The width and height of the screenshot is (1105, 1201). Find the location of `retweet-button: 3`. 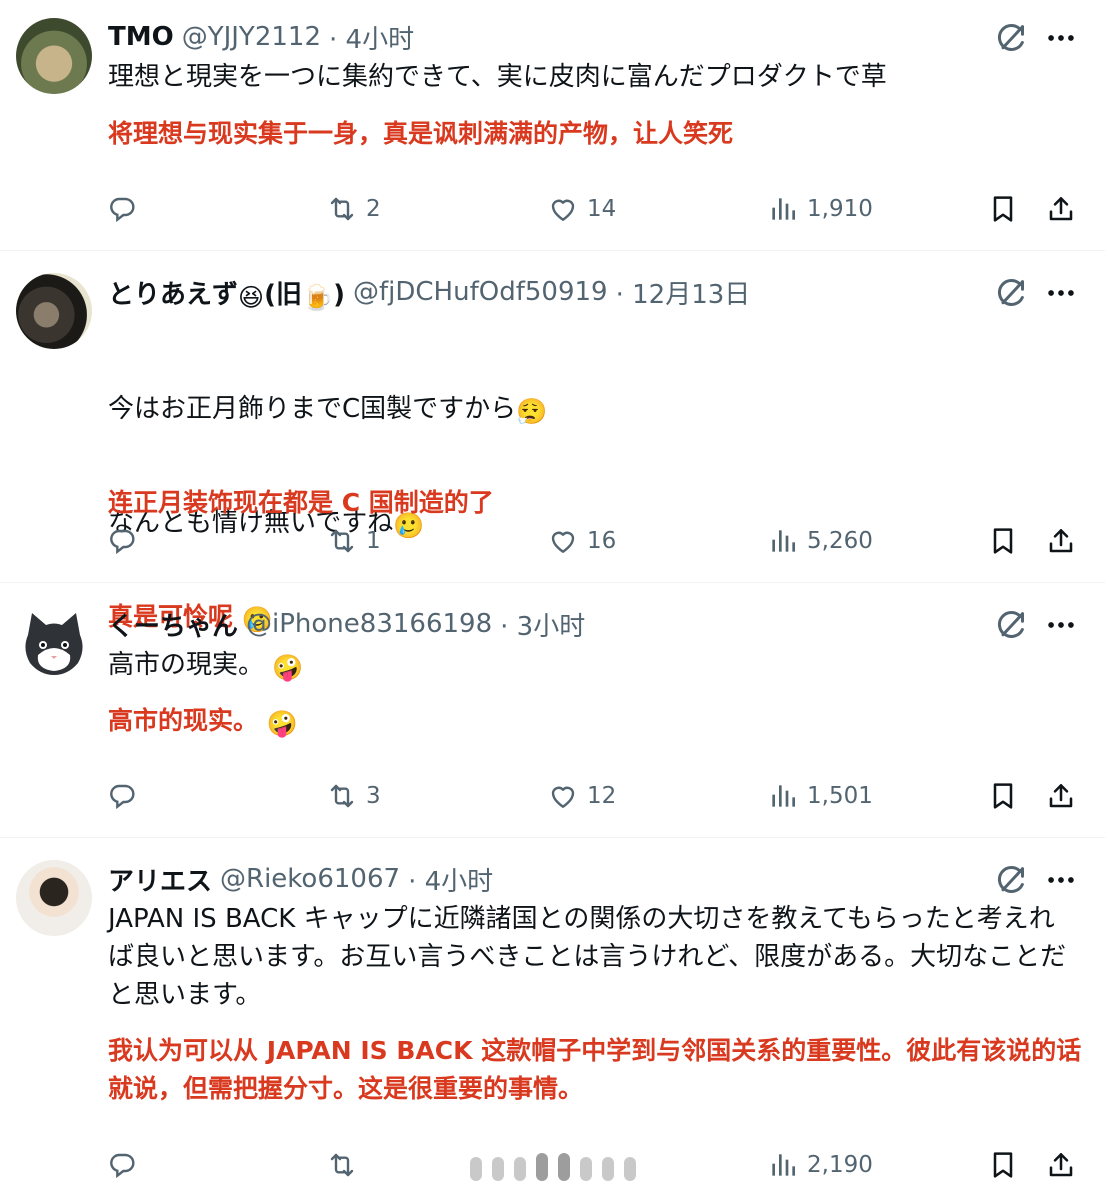

retweet-button: 3 is located at coordinates (353, 796).